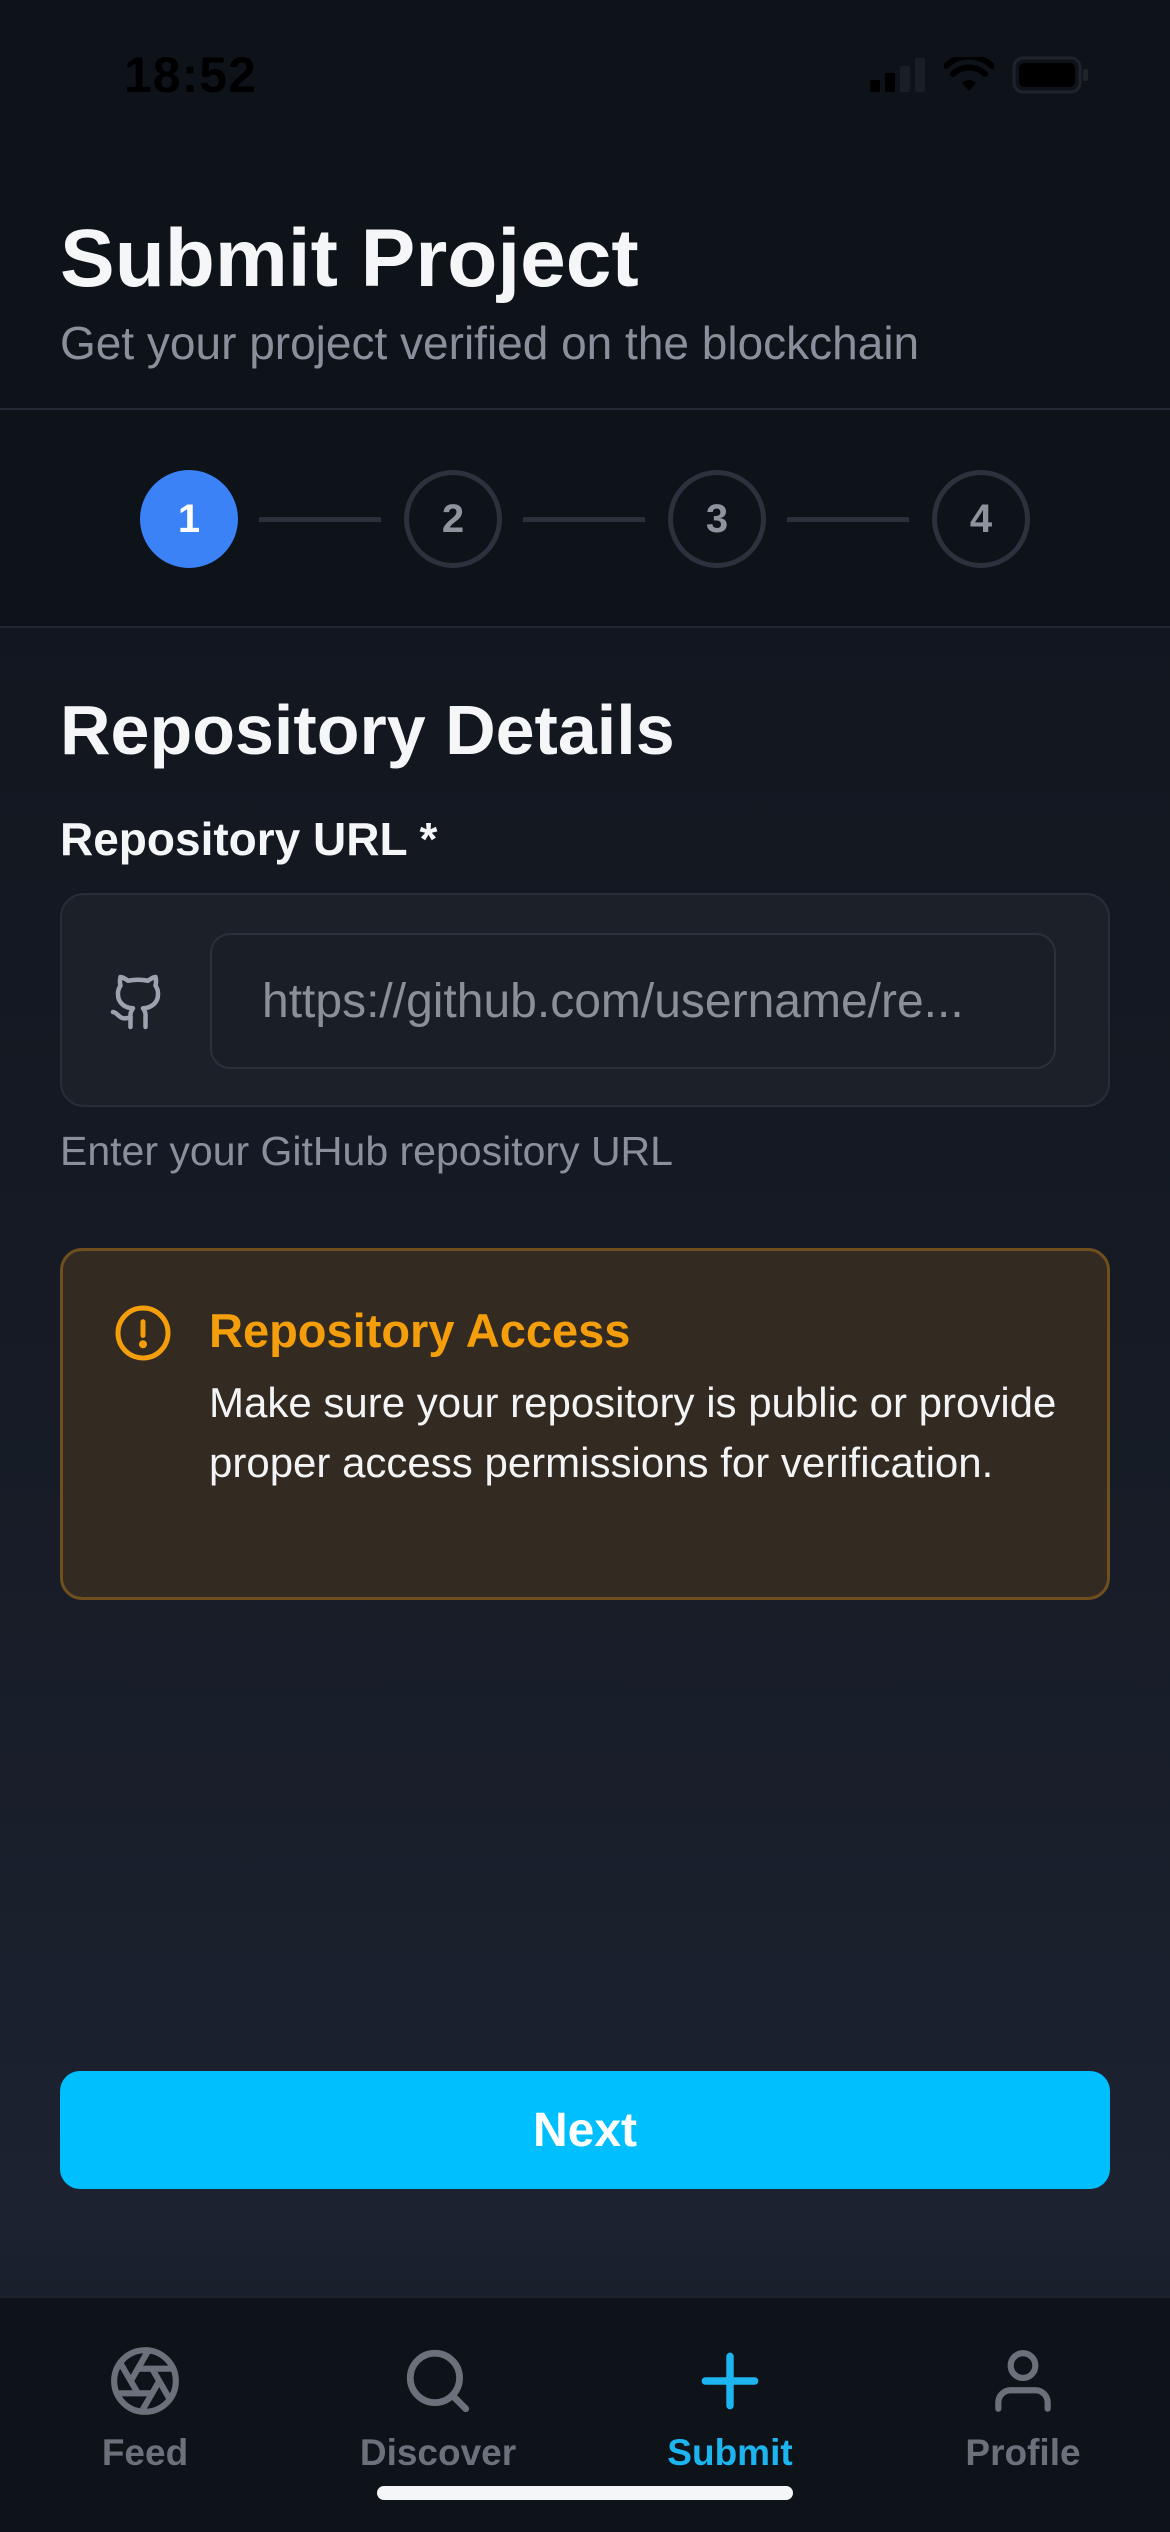 Image resolution: width=1170 pixels, height=2532 pixels. I want to click on tab-submit: Submit, so click(730, 2419).